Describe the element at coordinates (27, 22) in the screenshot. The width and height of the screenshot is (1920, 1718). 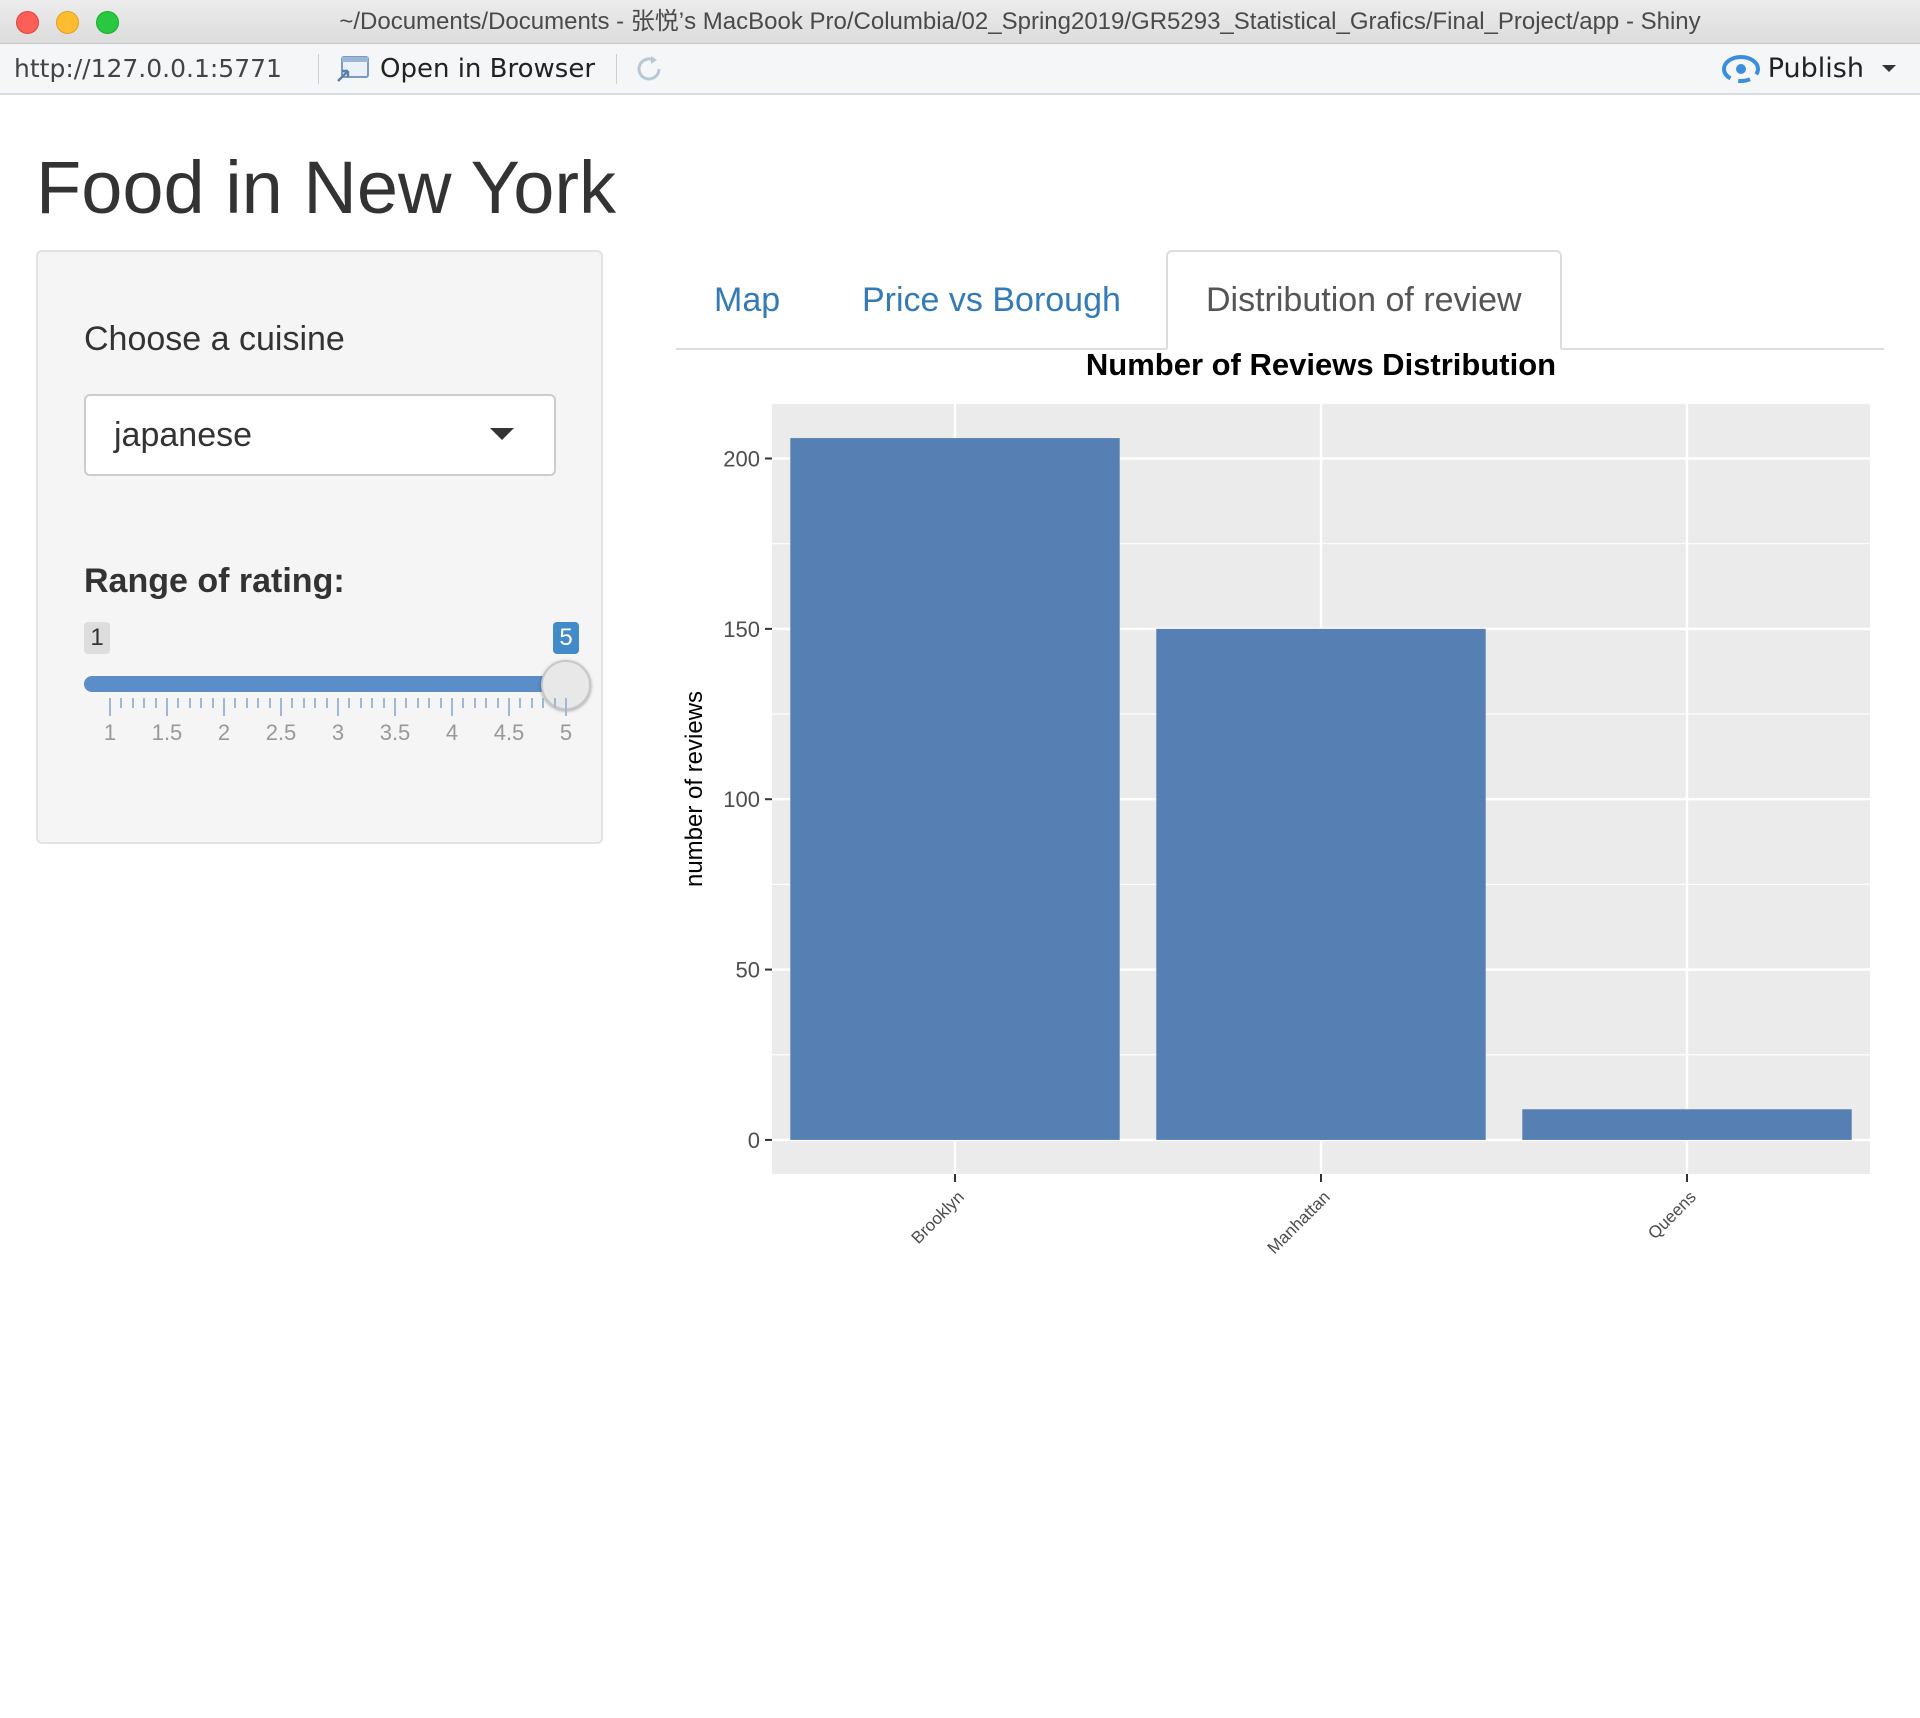
I see `close-window-button` at that location.